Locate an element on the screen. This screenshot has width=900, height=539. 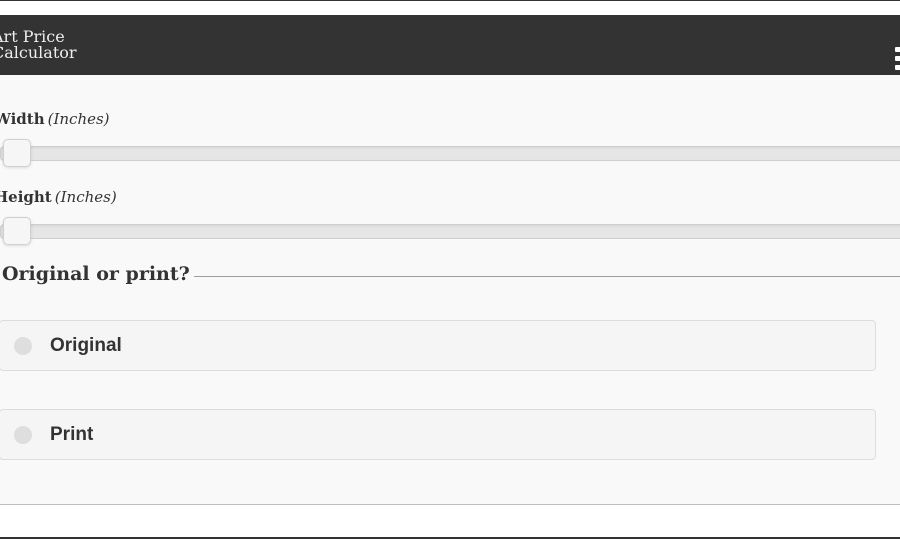
app-title: Art Price Calculator is located at coordinates (38, 45).